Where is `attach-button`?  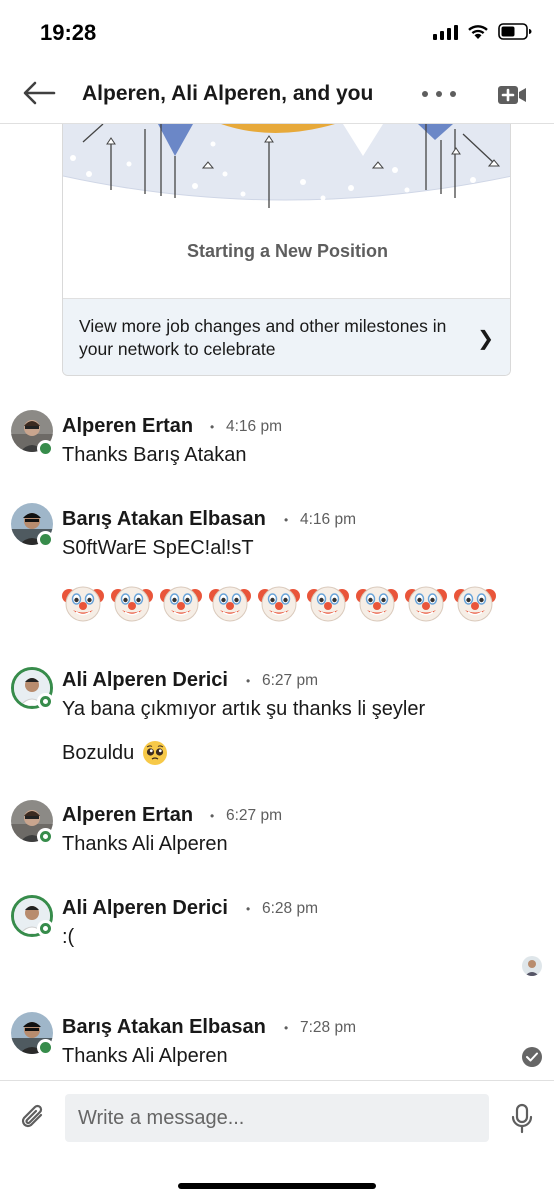
attach-button is located at coordinates (33, 1117).